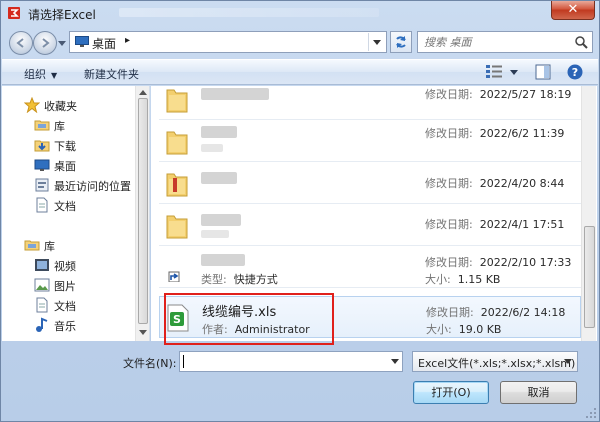 The height and width of the screenshot is (422, 600). Describe the element at coordinates (573, 10) in the screenshot. I see `close-button: ✕` at that location.